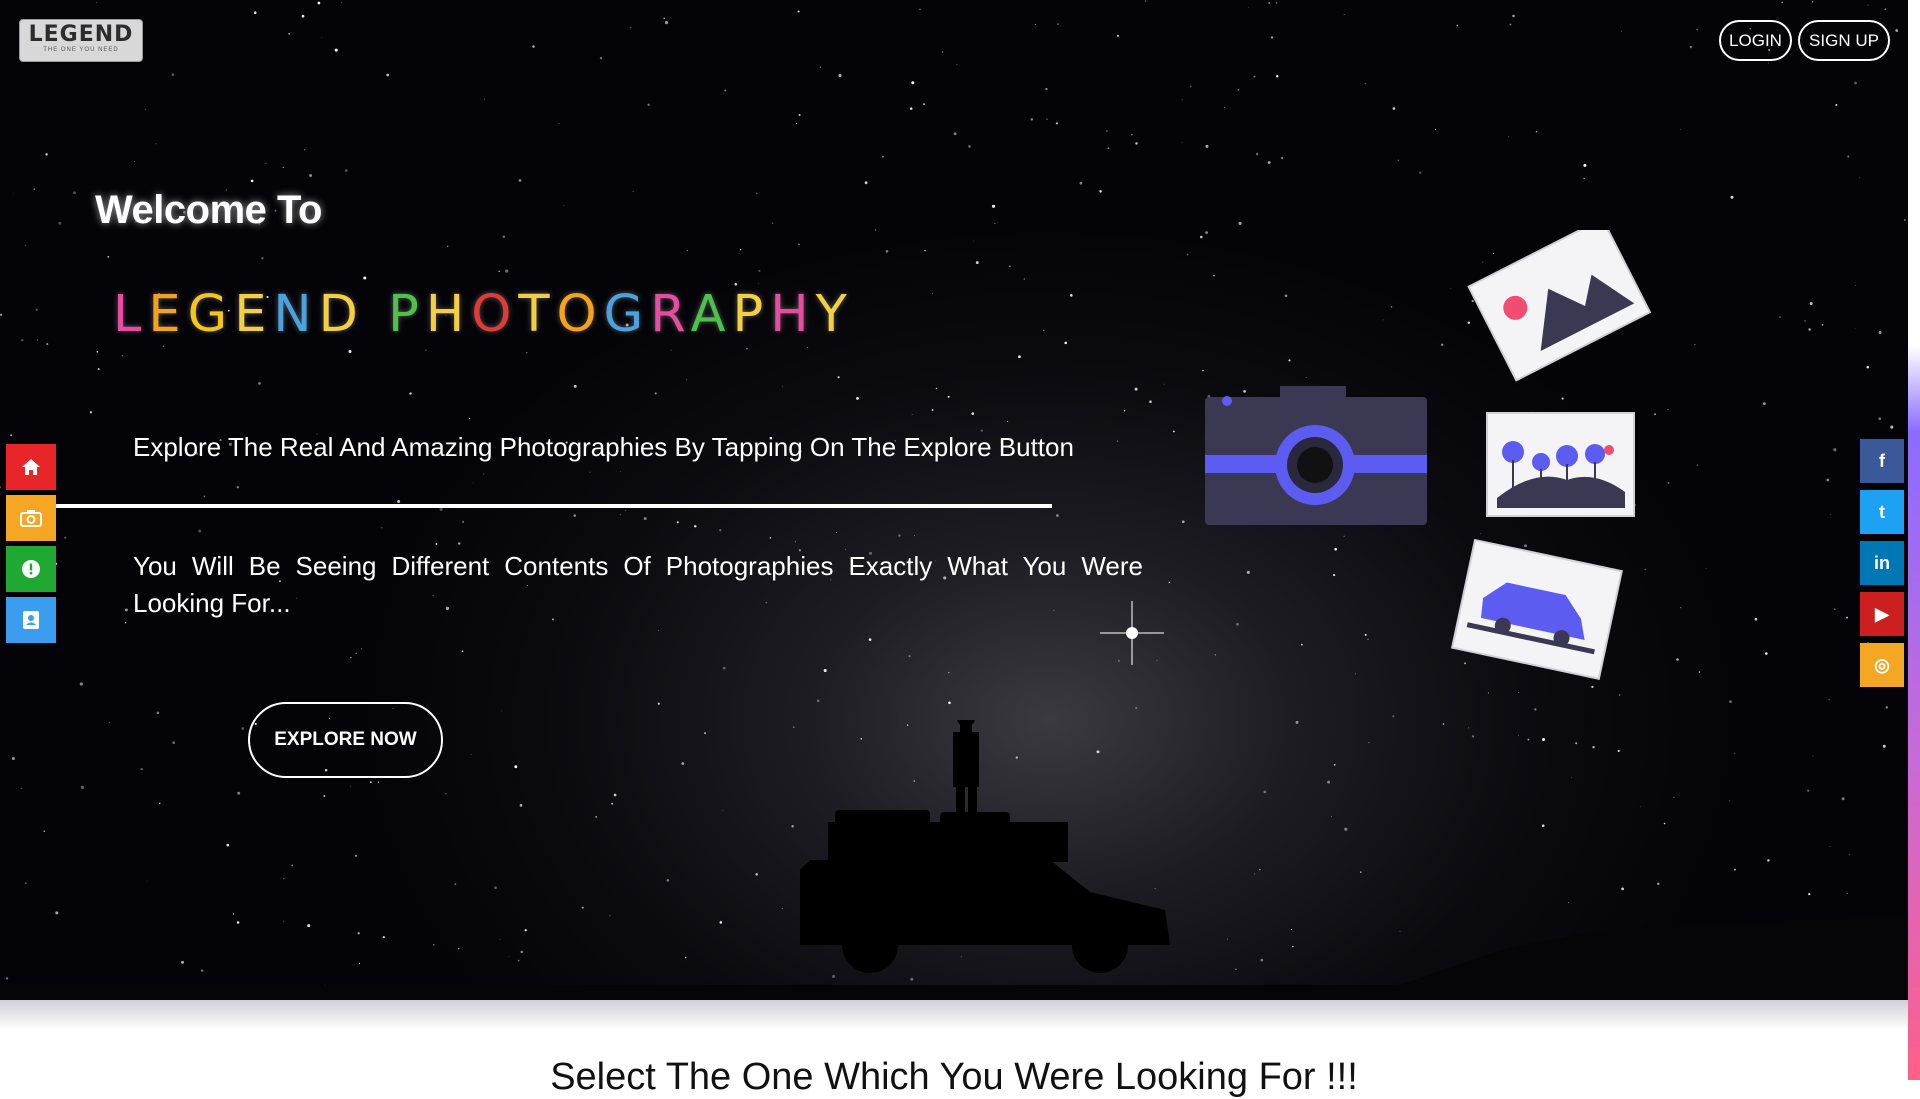 This screenshot has height=1099, width=1920. Describe the element at coordinates (81, 34) in the screenshot. I see `logo-text: LEGEND` at that location.